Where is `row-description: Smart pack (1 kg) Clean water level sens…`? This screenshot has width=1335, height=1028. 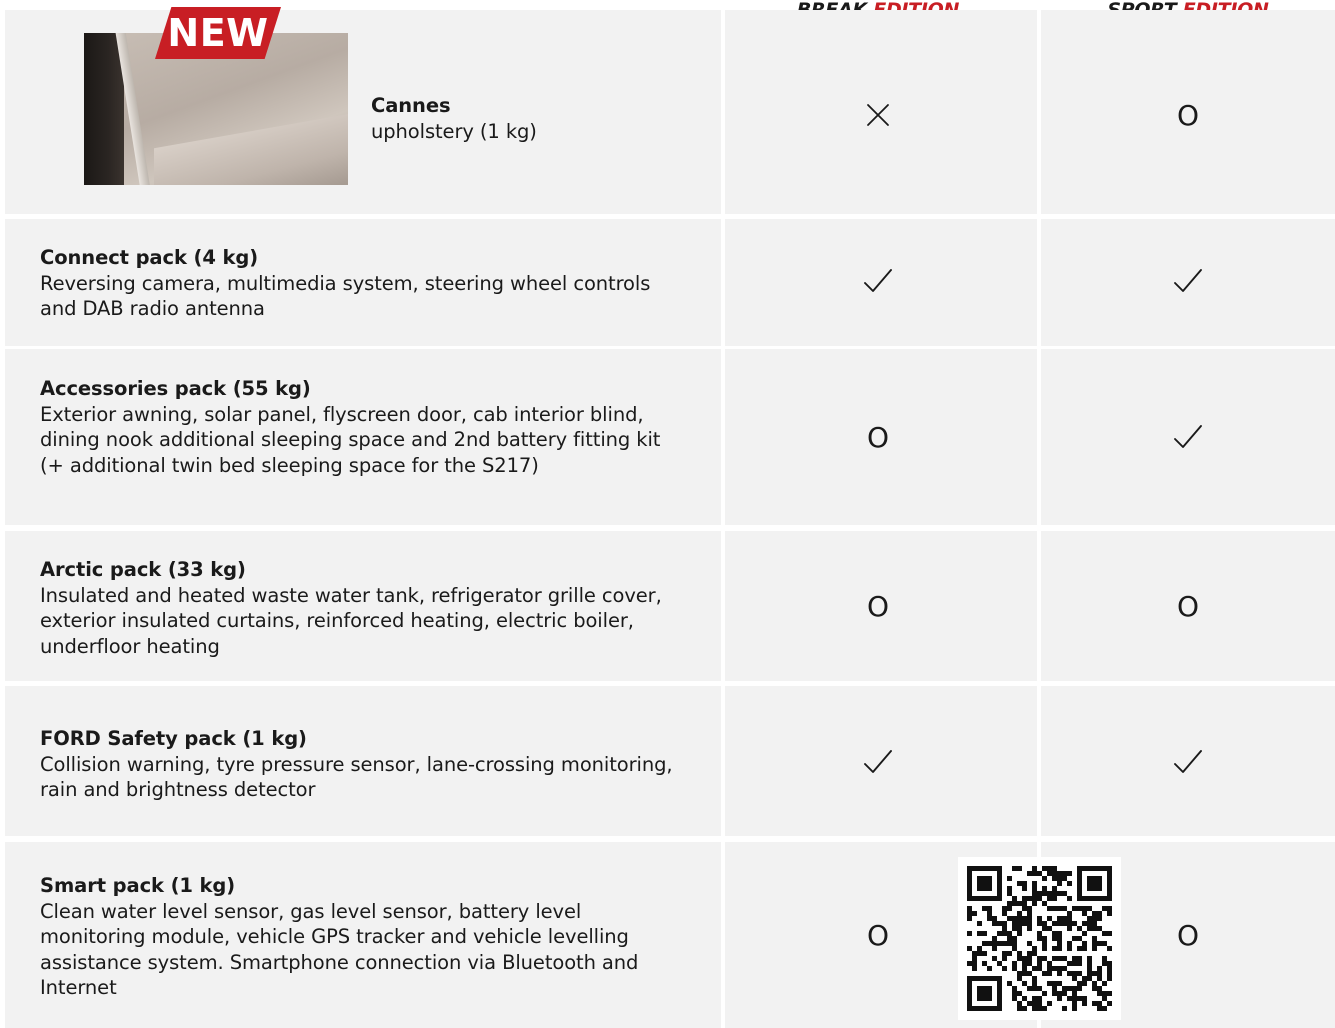 row-description: Smart pack (1 kg) Clean water level sens… is located at coordinates (360, 937).